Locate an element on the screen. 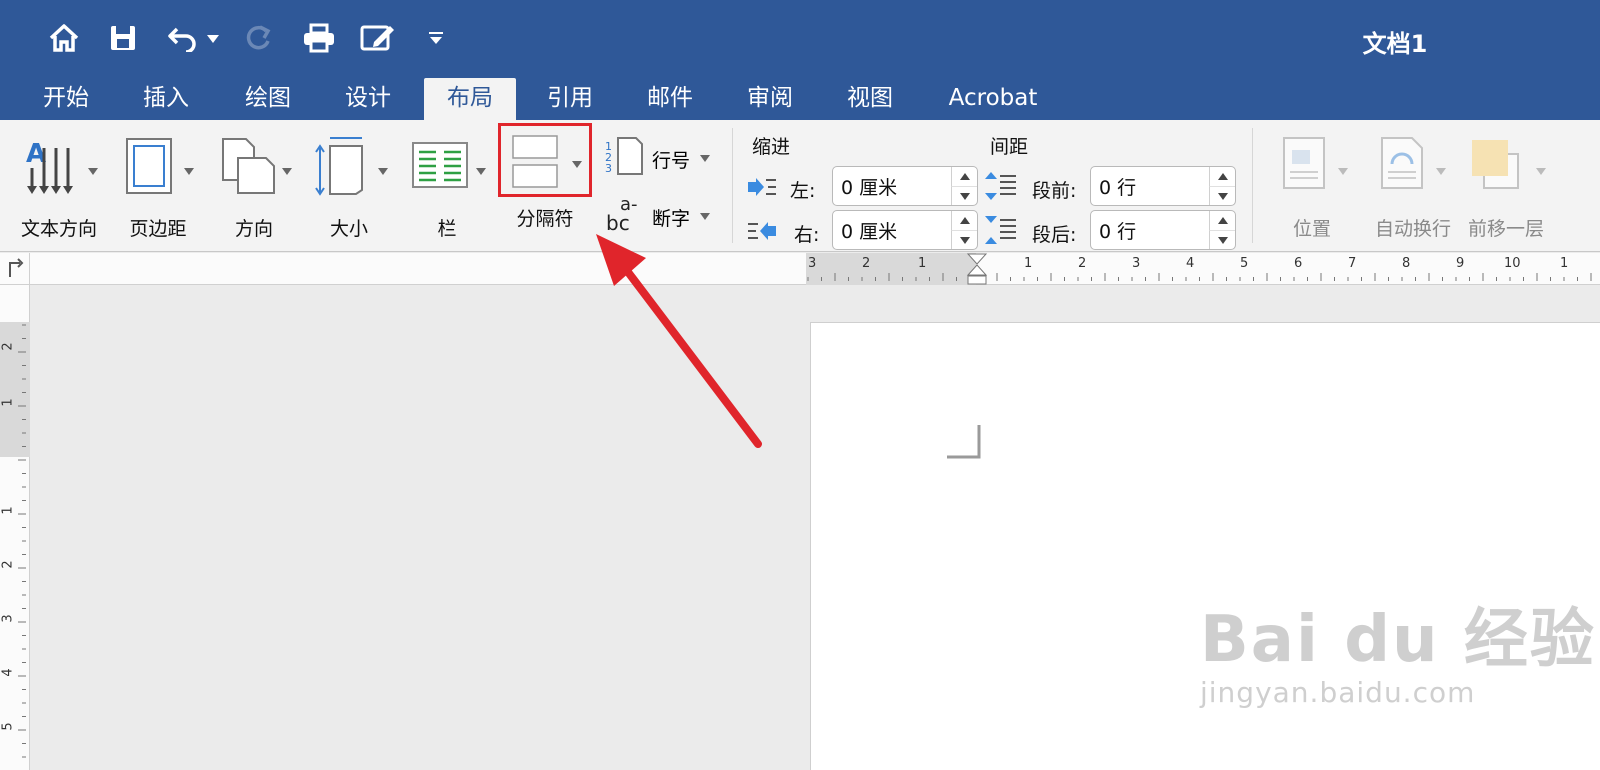 This screenshot has width=1600, height=770. orientation-icon is located at coordinates (248, 168).